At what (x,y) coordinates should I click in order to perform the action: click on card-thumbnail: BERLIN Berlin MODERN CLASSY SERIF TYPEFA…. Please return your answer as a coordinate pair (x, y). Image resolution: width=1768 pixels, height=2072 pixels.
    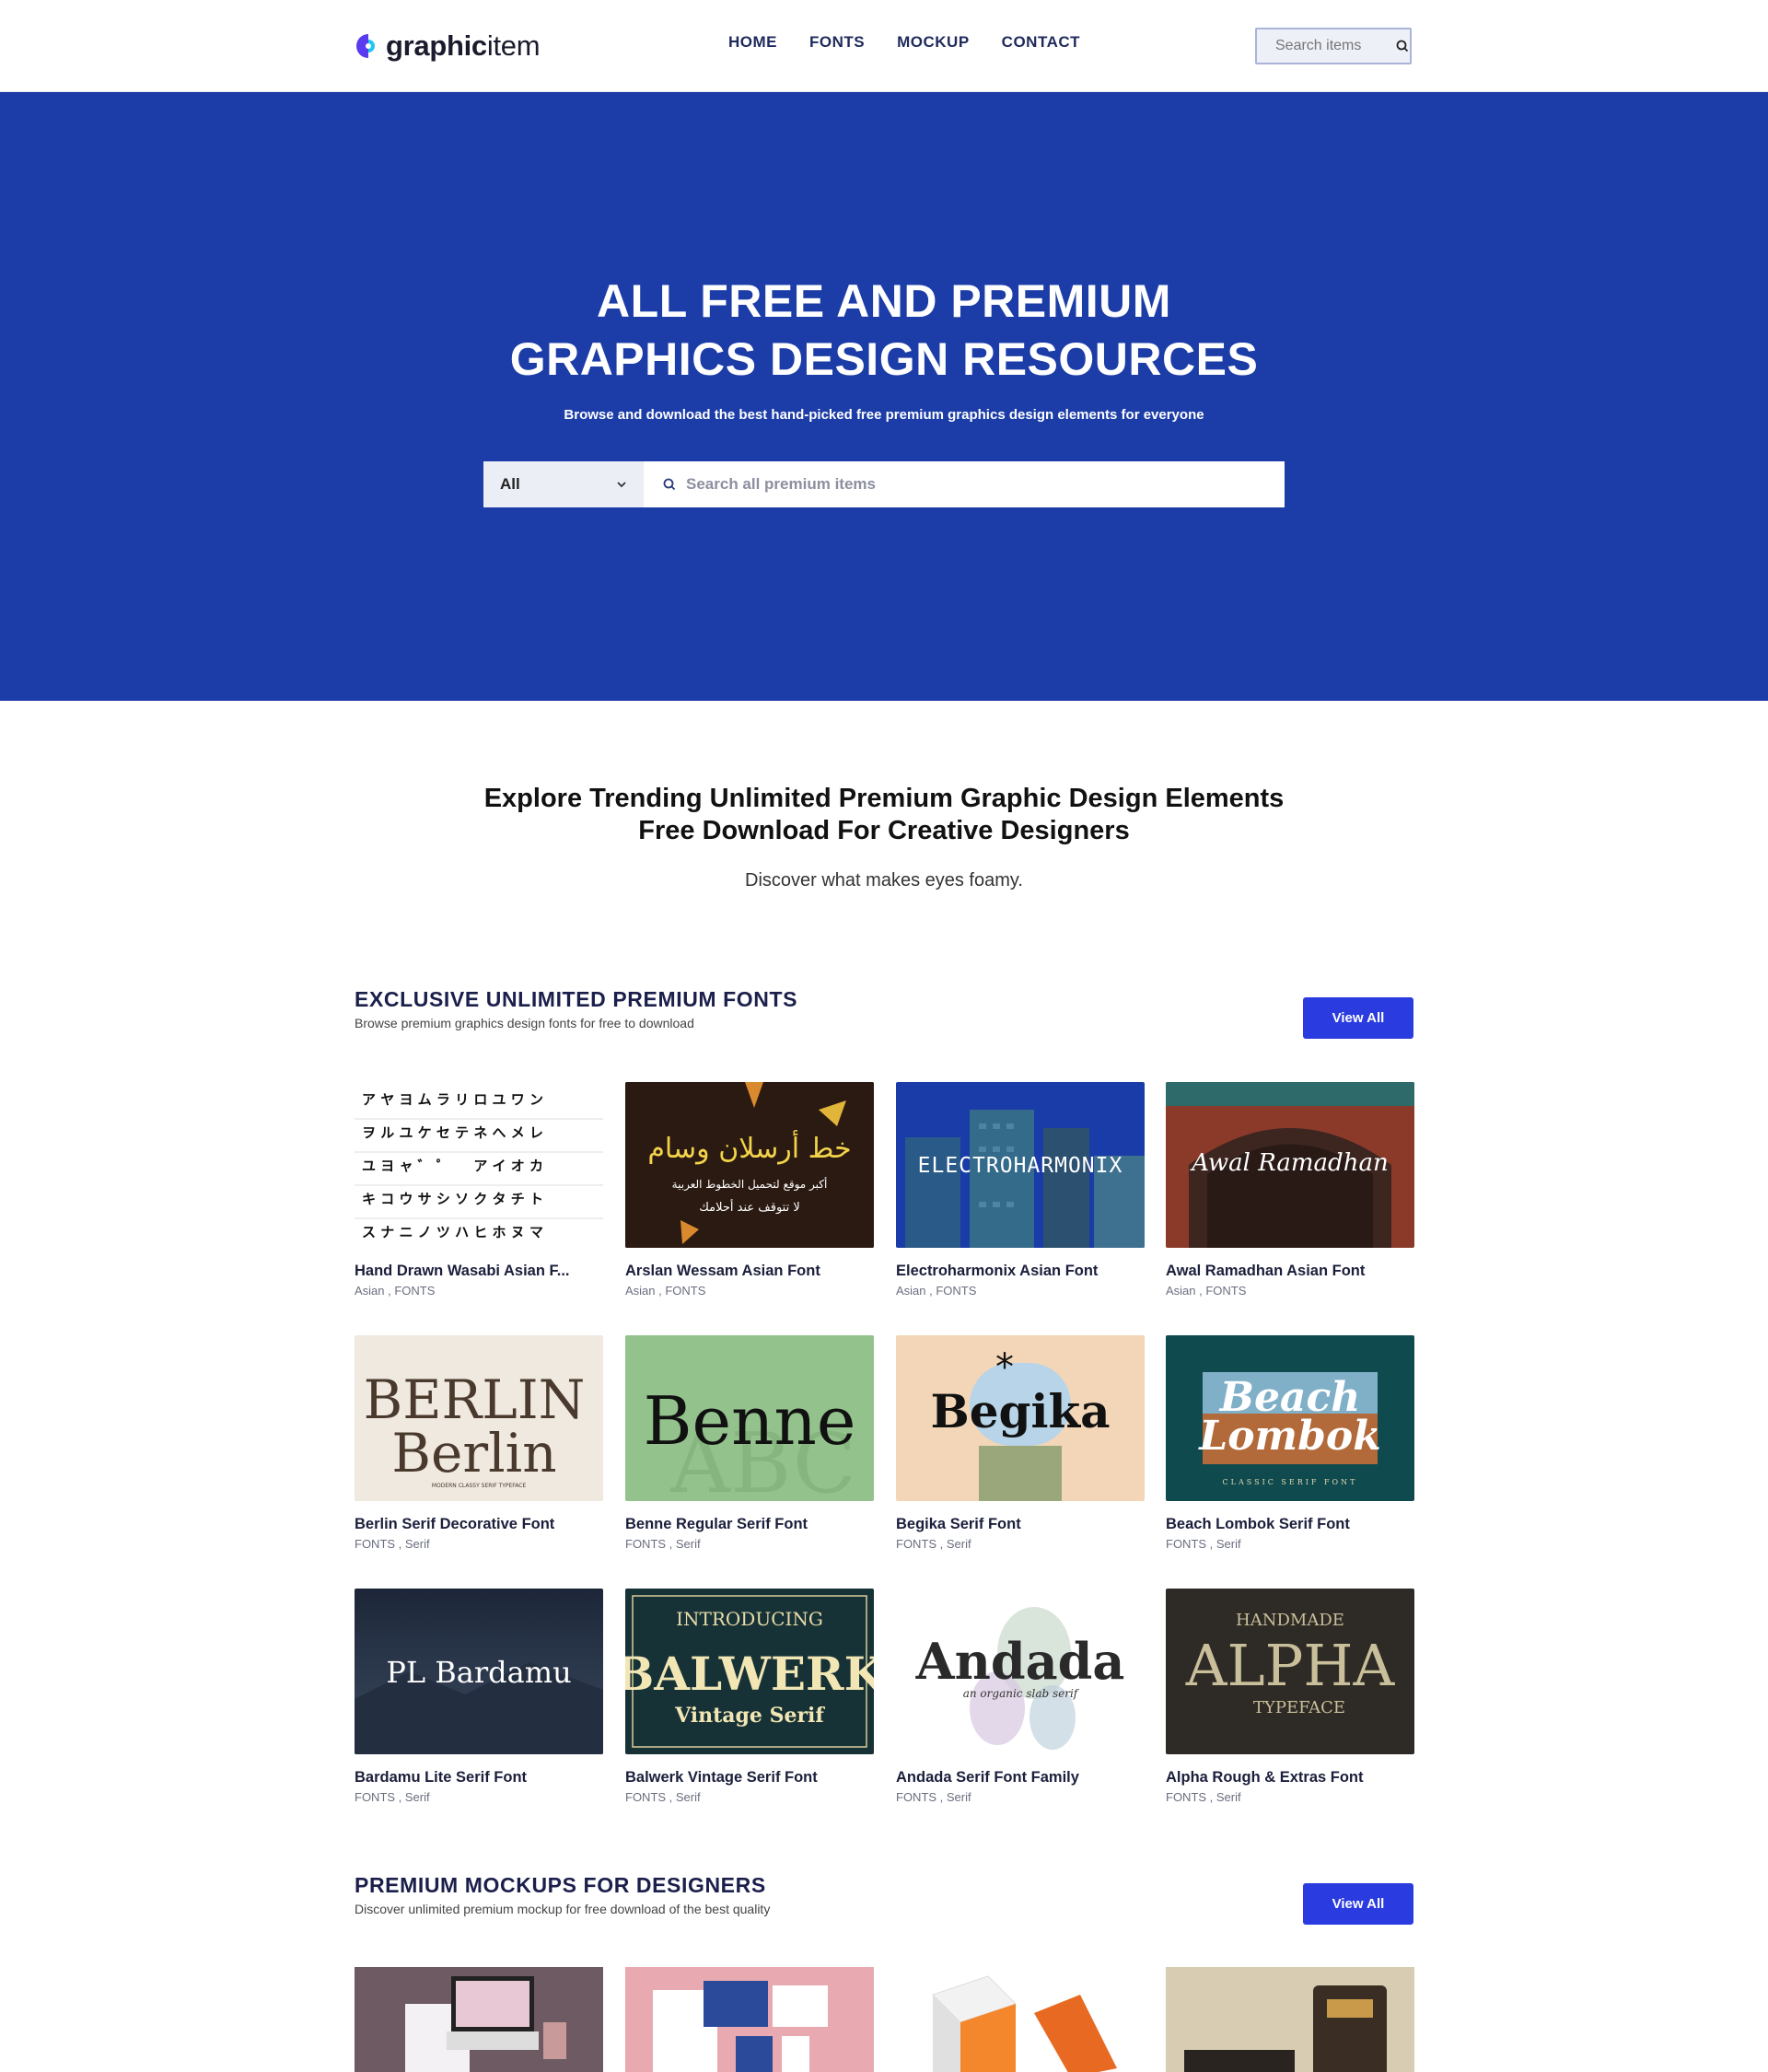
    Looking at the image, I should click on (479, 1418).